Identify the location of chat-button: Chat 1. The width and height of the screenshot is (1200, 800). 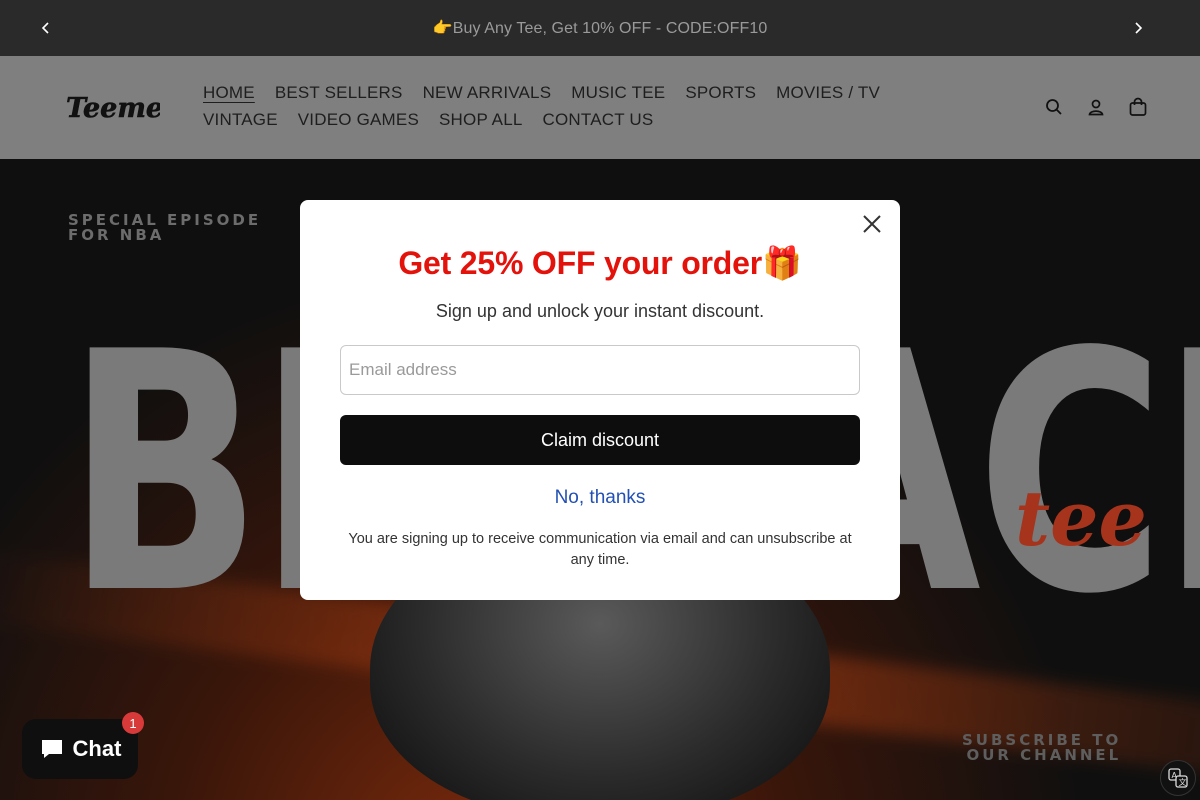
(83, 745).